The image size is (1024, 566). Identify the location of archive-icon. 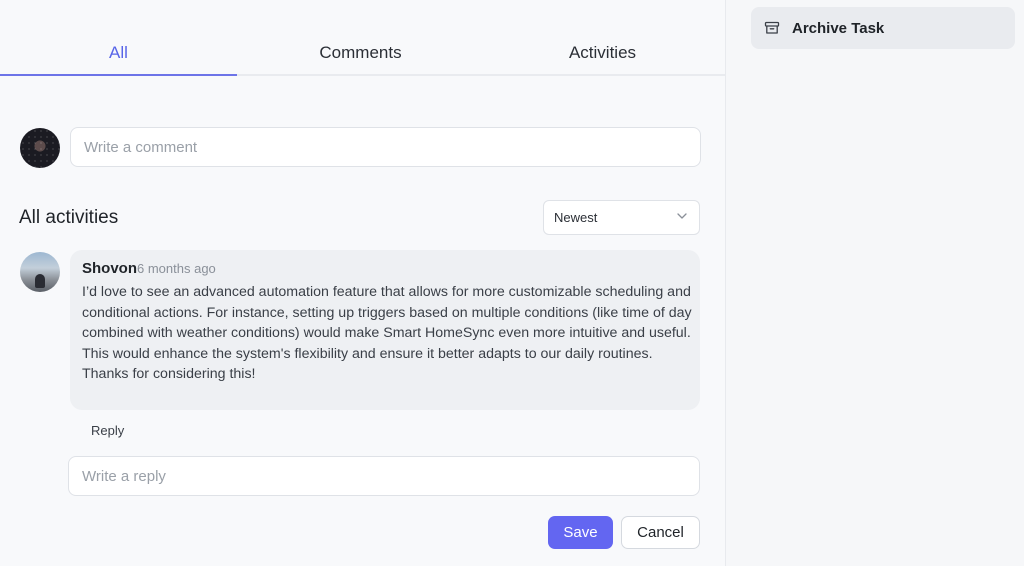
(772, 27).